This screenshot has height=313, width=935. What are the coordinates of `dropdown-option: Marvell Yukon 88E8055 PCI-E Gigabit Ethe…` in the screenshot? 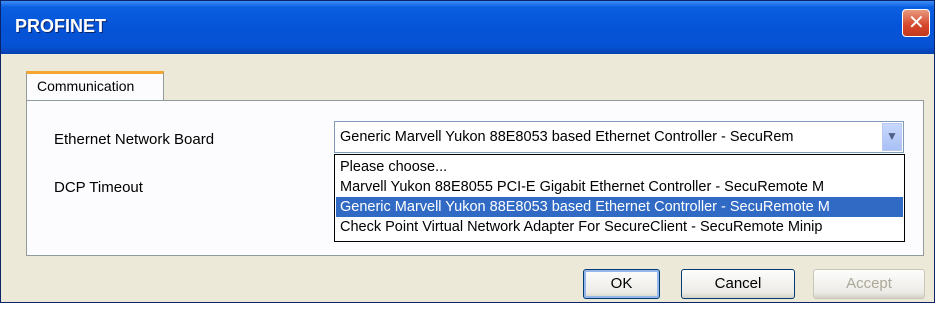 It's located at (619, 187).